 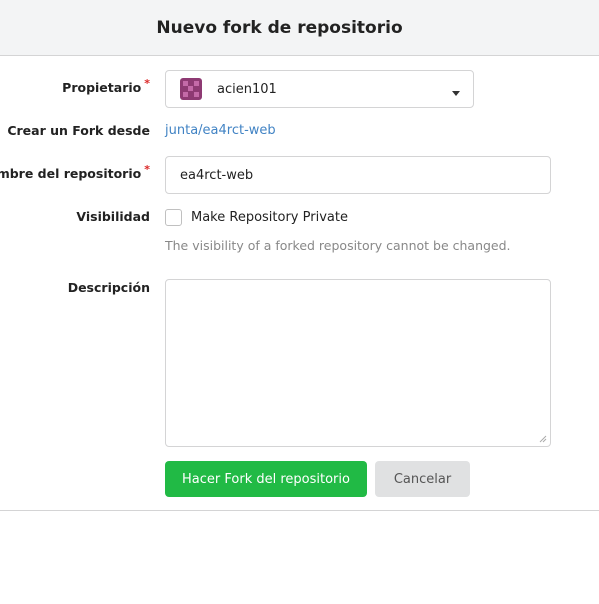 What do you see at coordinates (279, 27) in the screenshot?
I see `page-title: Nuevo fork de repositorio` at bounding box center [279, 27].